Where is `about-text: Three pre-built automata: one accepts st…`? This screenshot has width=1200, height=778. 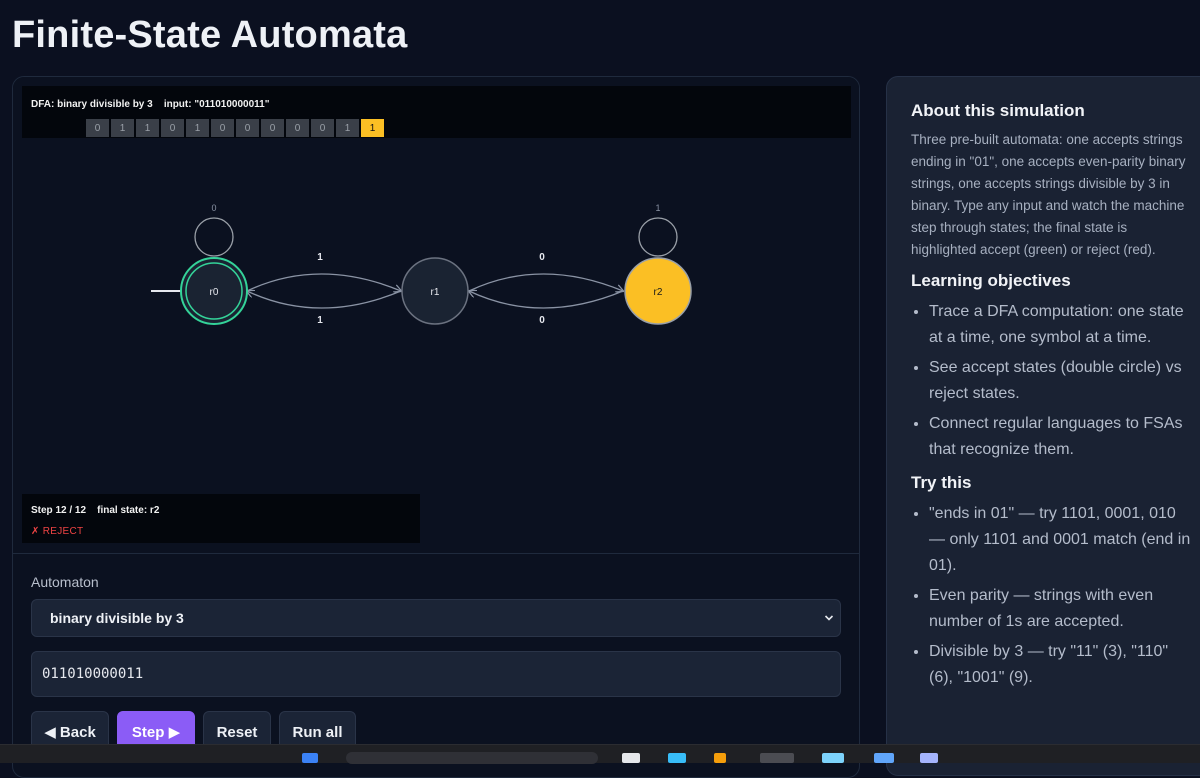 about-text: Three pre-built automata: one accepts st… is located at coordinates (1048, 194).